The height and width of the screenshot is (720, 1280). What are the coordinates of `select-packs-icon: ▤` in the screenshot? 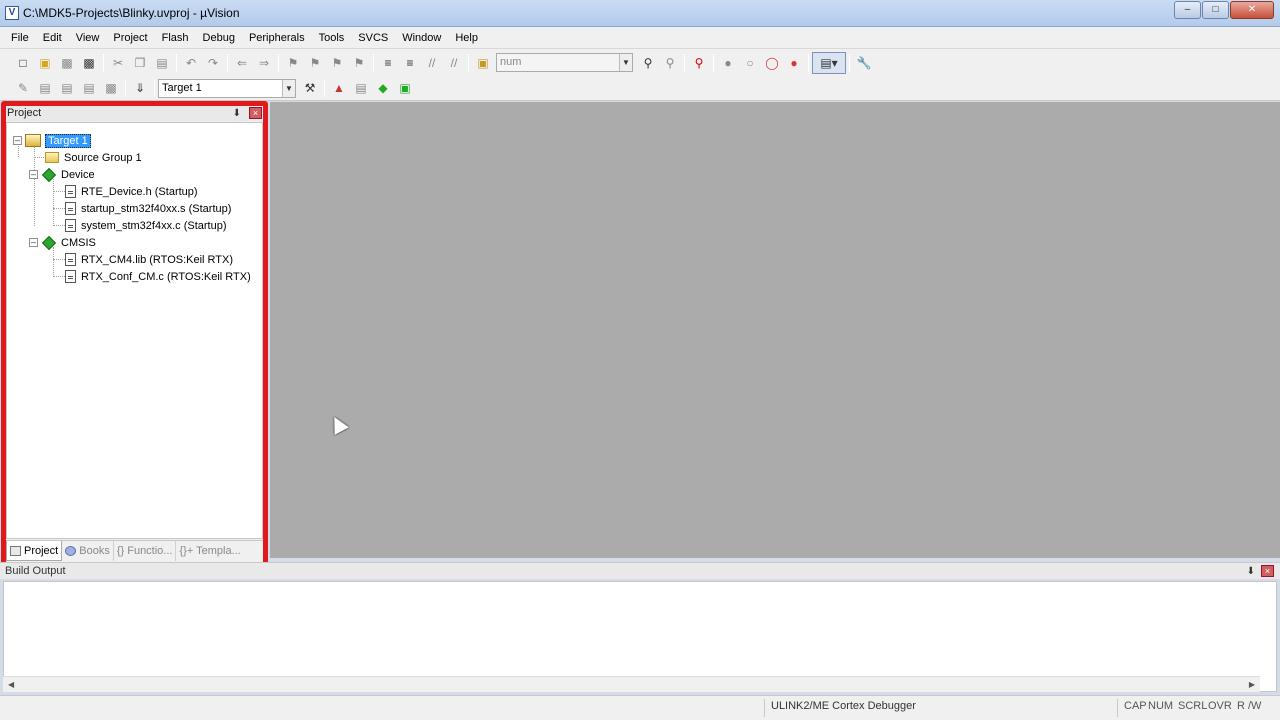 It's located at (361, 88).